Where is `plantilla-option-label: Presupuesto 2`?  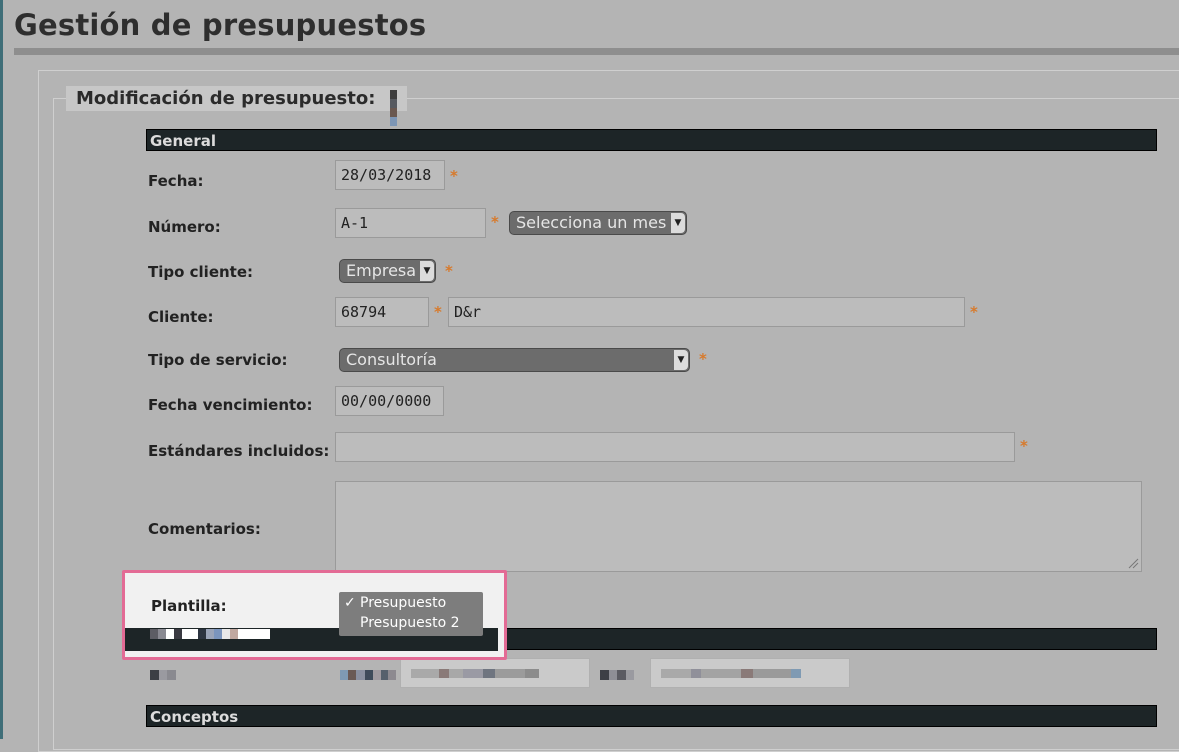 plantilla-option-label: Presupuesto 2 is located at coordinates (410, 623).